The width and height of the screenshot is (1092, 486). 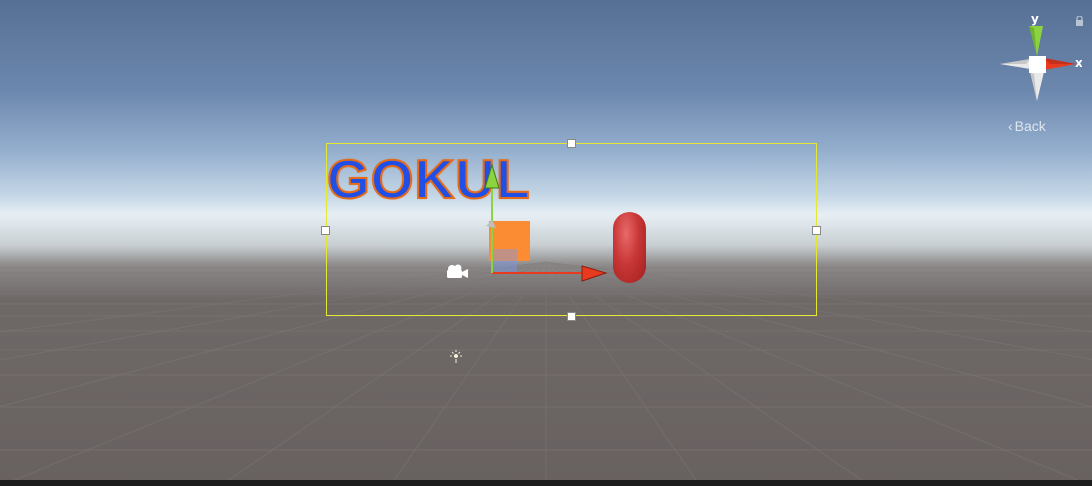 I want to click on chevron-left-icon: ‹, so click(x=1010, y=126).